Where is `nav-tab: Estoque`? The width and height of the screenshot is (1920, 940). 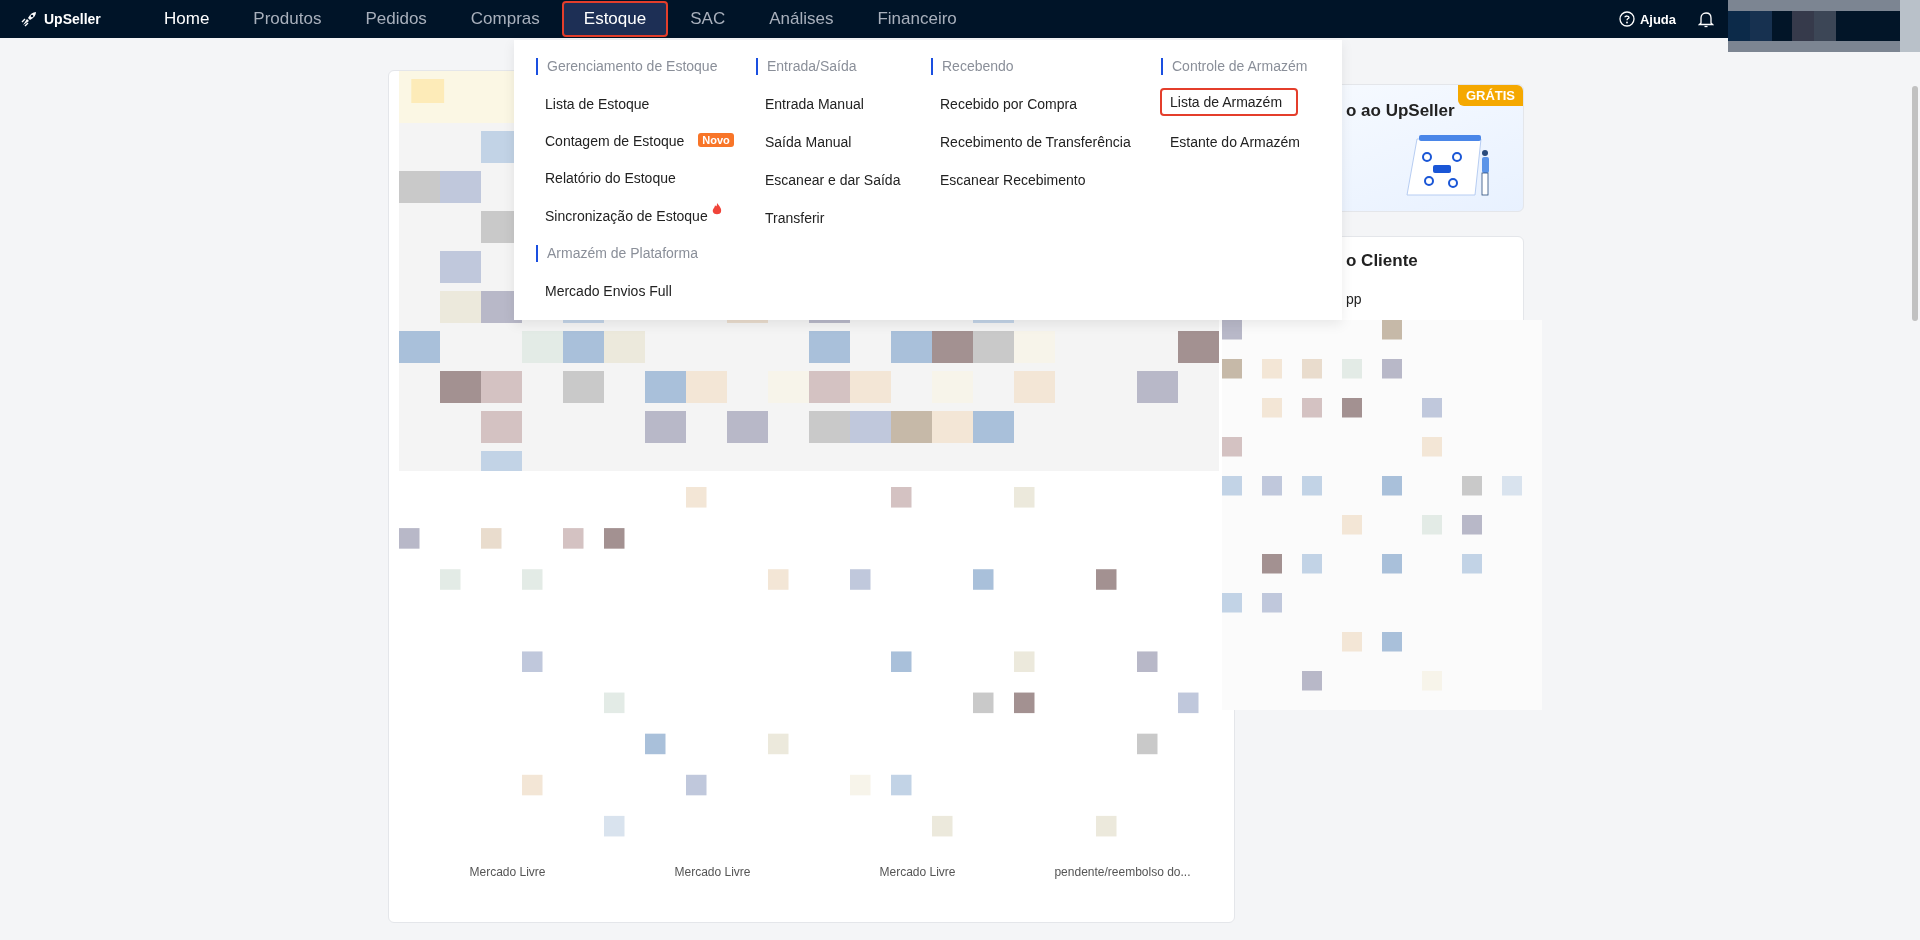
nav-tab: Estoque is located at coordinates (615, 19).